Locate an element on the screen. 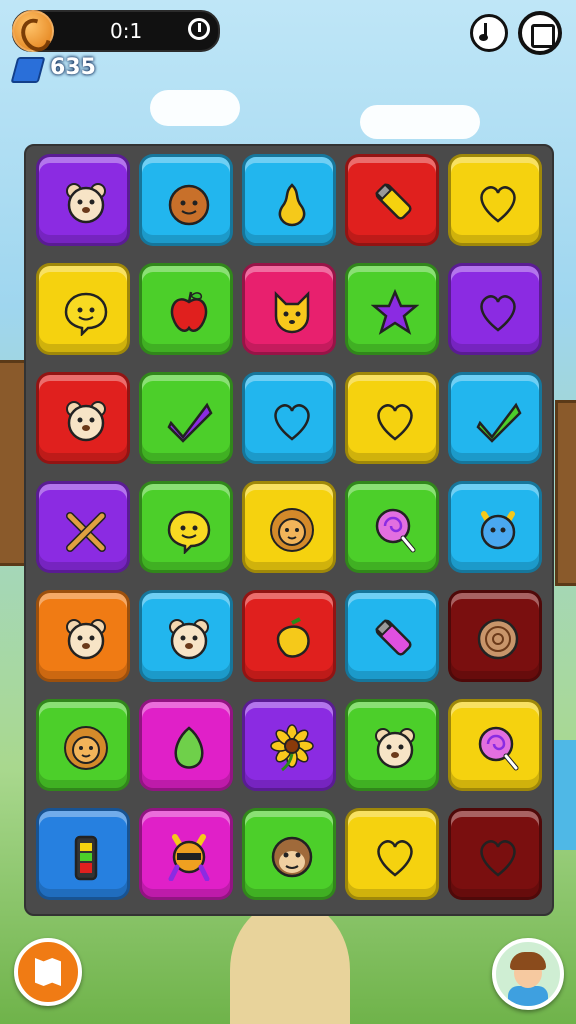 The height and width of the screenshot is (1024, 576). map-button is located at coordinates (48, 972).